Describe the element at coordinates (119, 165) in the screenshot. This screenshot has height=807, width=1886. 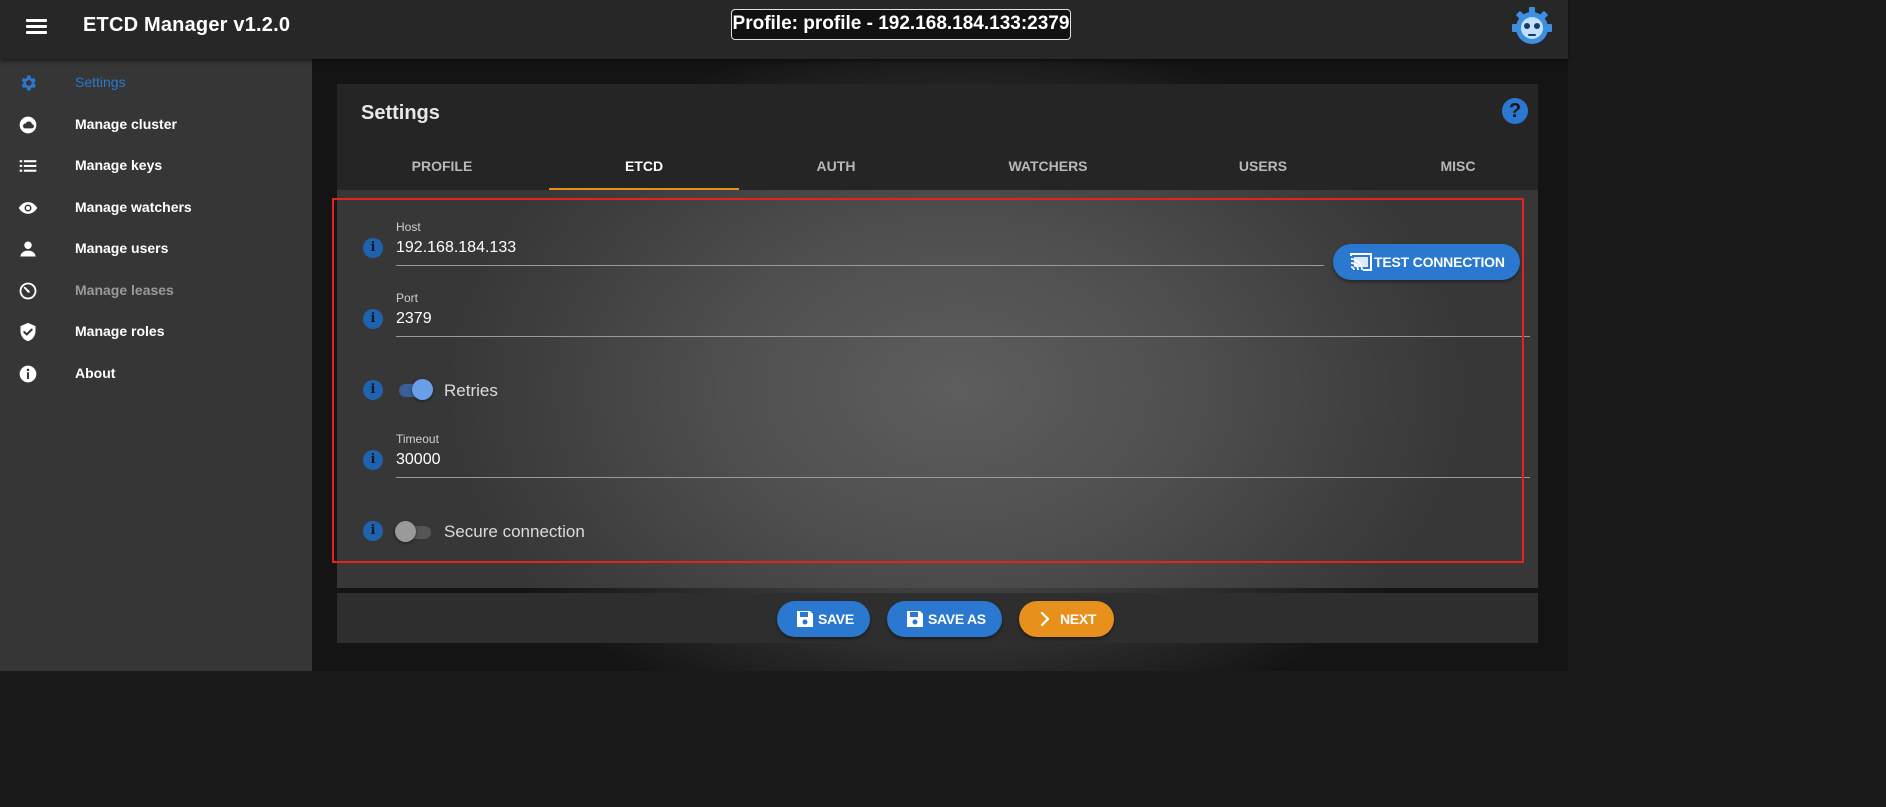
I see `sidebar-item-label: Manage keys` at that location.